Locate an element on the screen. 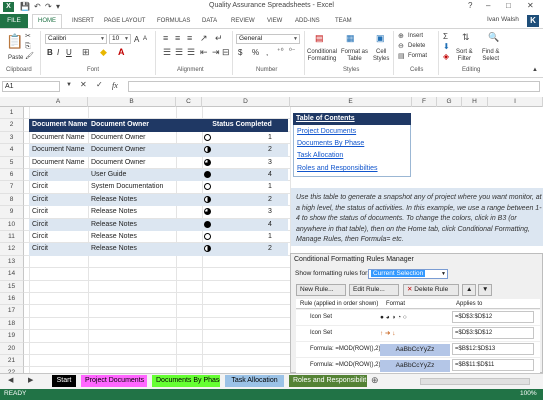 This screenshot has height=400, width=543. cell-styles-icon: ▣ is located at coordinates (380, 38).